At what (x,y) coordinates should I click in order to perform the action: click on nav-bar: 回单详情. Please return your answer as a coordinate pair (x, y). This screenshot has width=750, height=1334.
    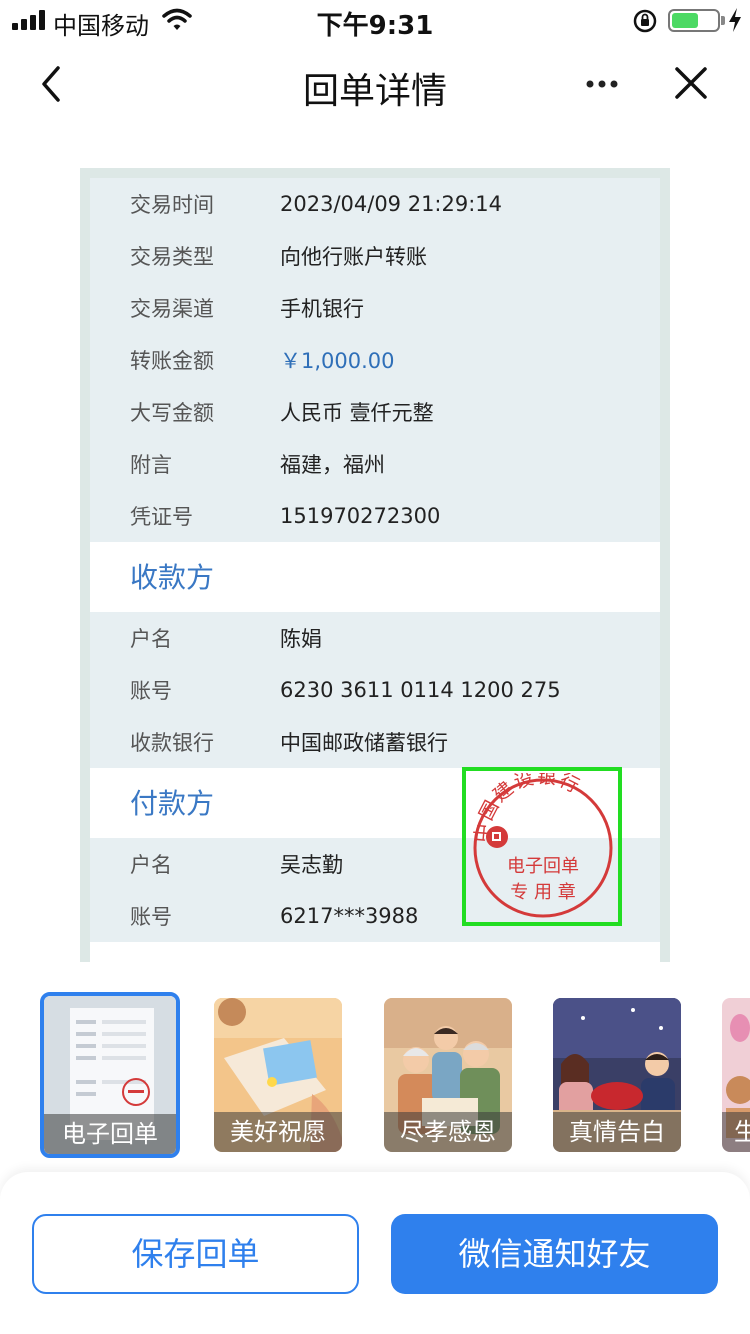
    Looking at the image, I should click on (375, 84).